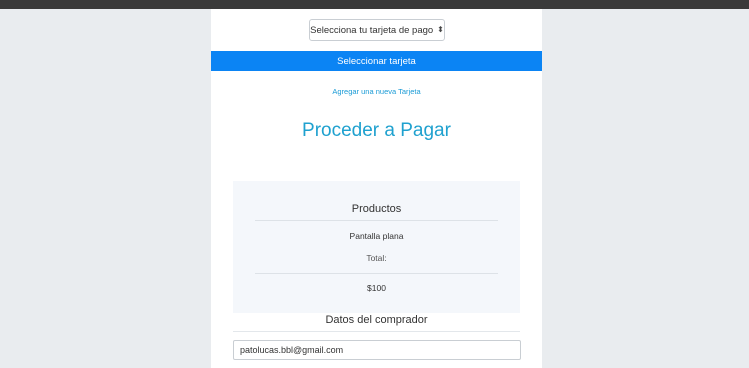  What do you see at coordinates (376, 320) in the screenshot?
I see `buyer-data-title: Datos del comprador` at bounding box center [376, 320].